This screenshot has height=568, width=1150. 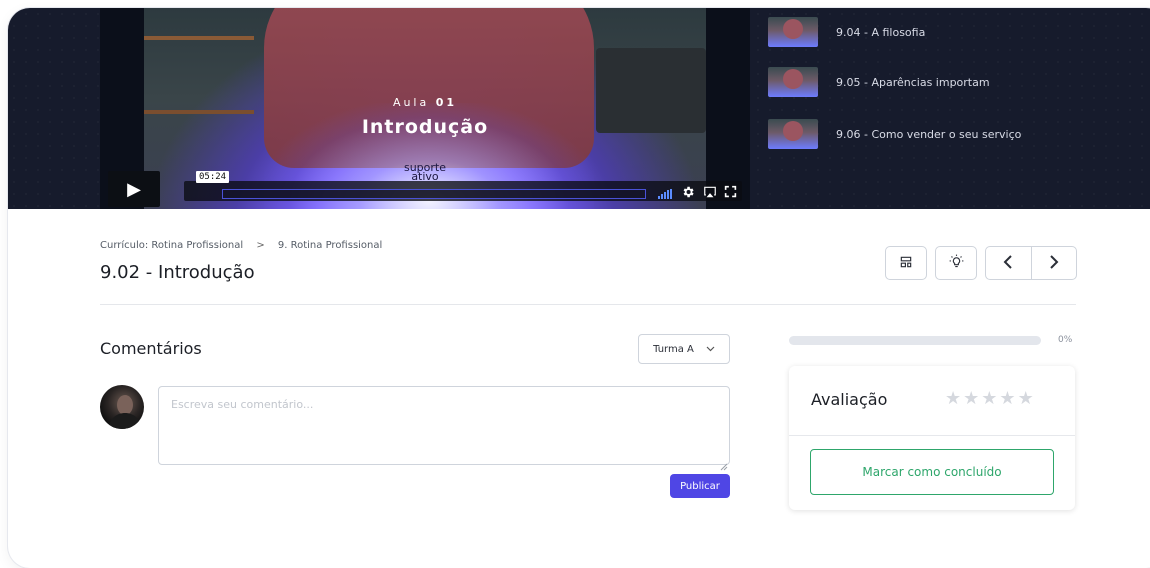 I want to click on video-aula-label: Aula 01, so click(x=425, y=102).